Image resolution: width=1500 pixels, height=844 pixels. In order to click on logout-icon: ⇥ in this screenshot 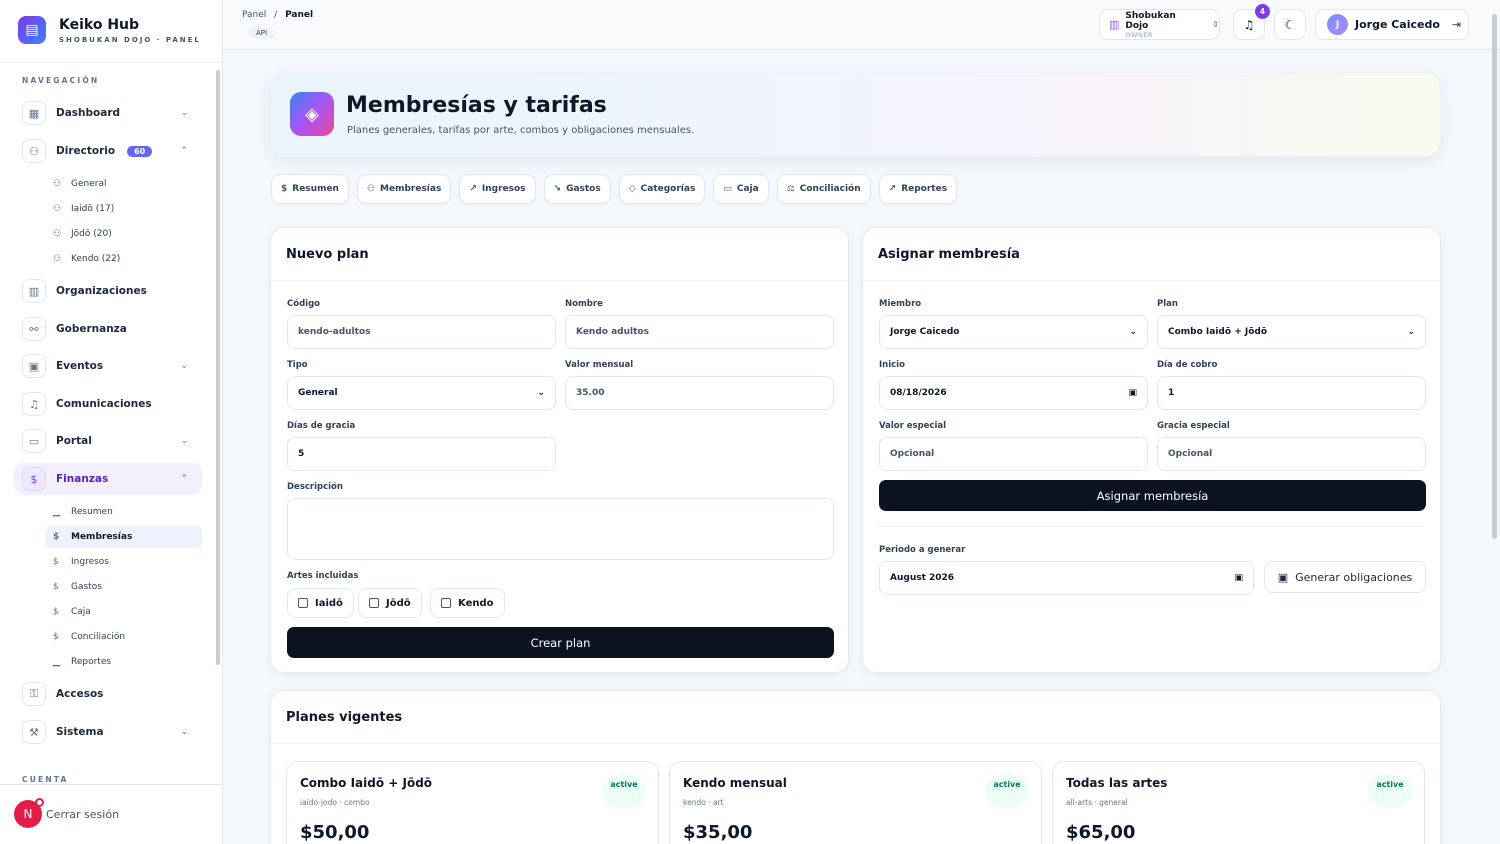, I will do `click(1456, 24)`.